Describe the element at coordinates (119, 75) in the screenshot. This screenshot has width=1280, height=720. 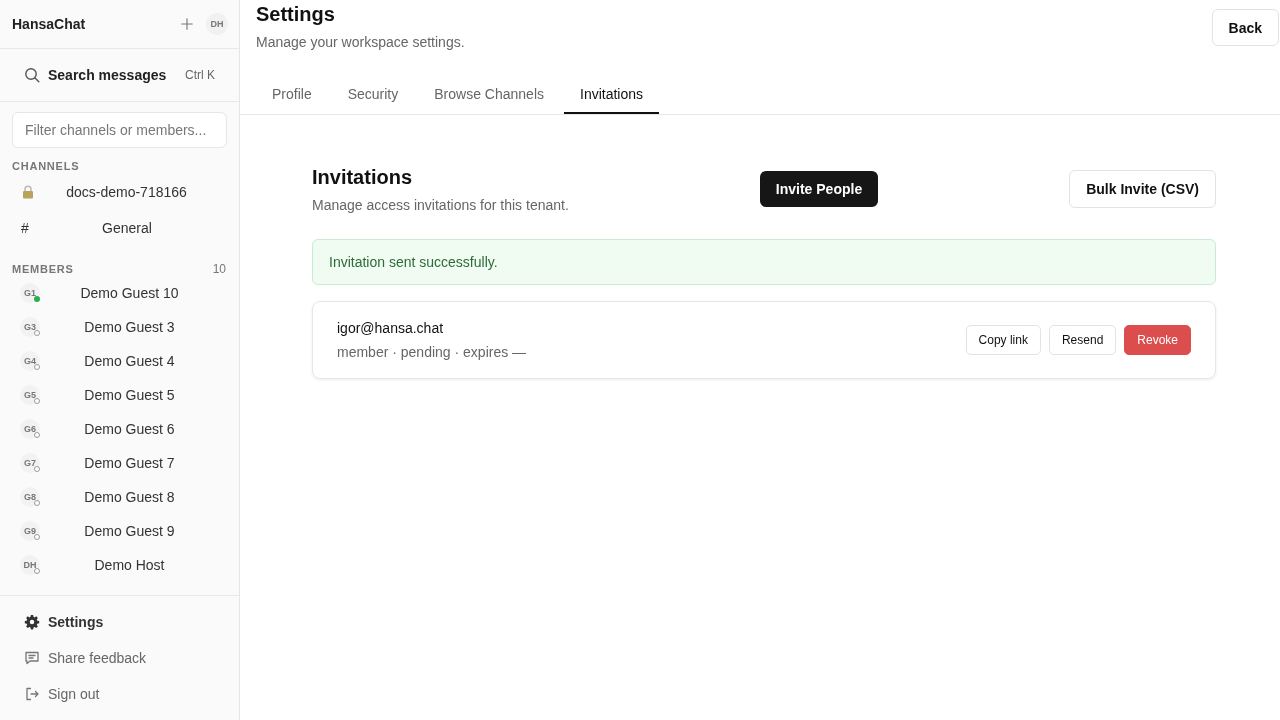
I see `search-button: Search messages Ctrl K` at that location.